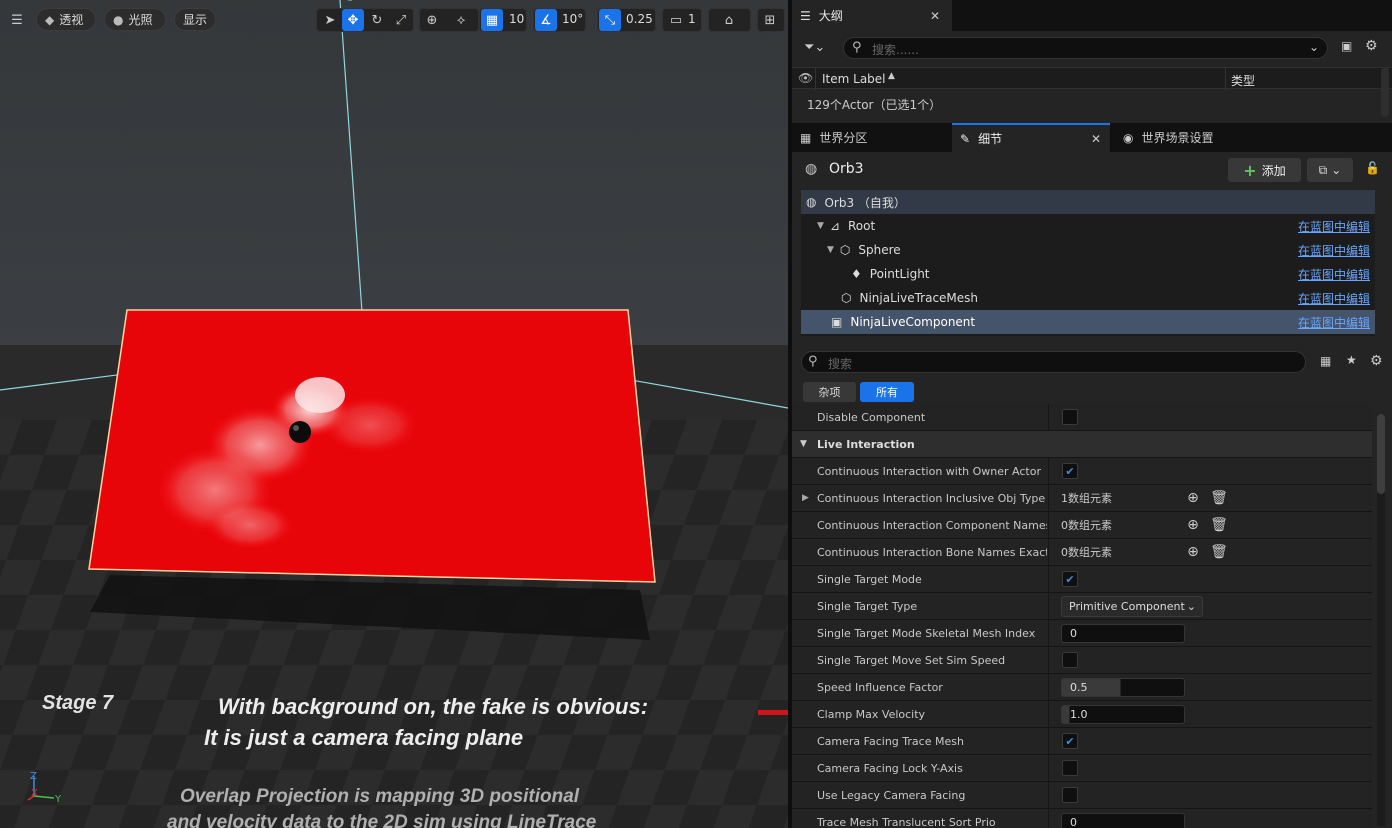 The image size is (1392, 828). I want to click on single-target-type-dropdown: Primitive Component ⌄, so click(1132, 606).